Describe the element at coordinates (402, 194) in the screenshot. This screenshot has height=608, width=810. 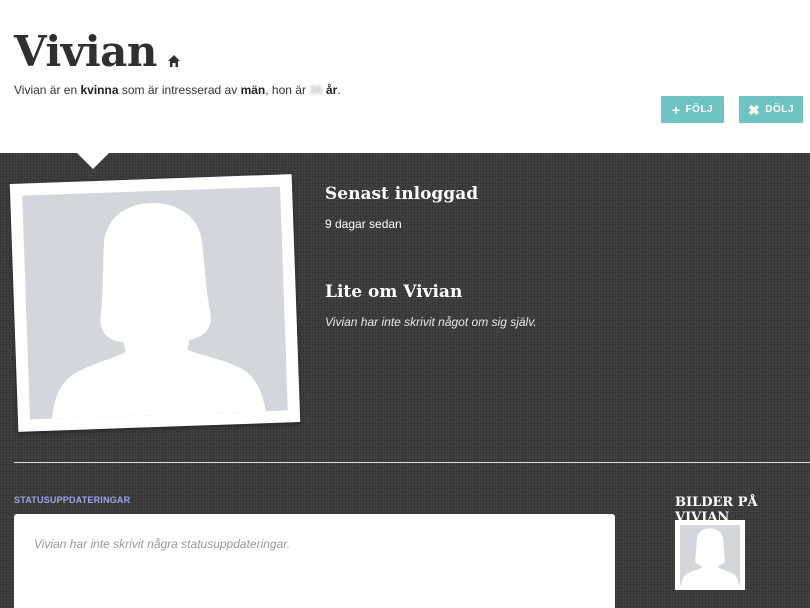
I see `last-login-title: Senast inloggad` at that location.